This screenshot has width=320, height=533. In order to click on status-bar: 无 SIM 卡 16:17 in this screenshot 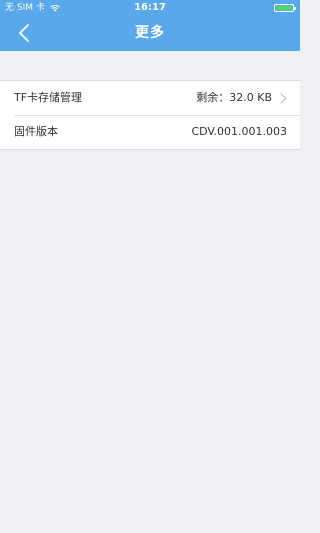, I will do `click(150, 8)`.